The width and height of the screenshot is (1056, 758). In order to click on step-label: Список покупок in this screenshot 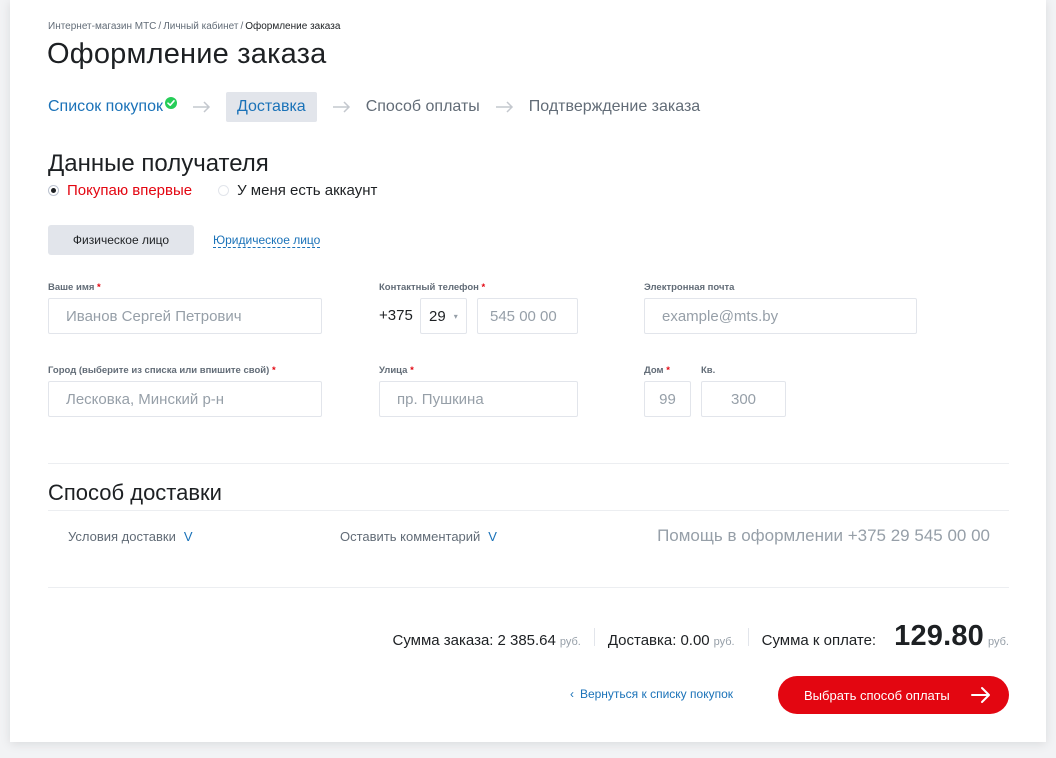, I will do `click(105, 106)`.